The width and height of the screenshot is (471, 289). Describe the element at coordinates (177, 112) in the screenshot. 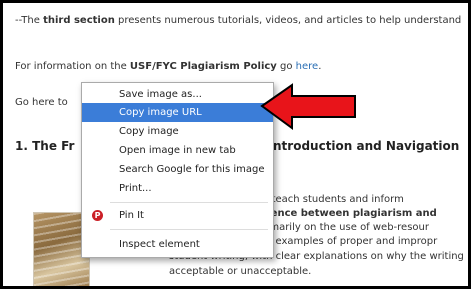

I see `menu-item-copy-image-url: Copy image URL` at that location.